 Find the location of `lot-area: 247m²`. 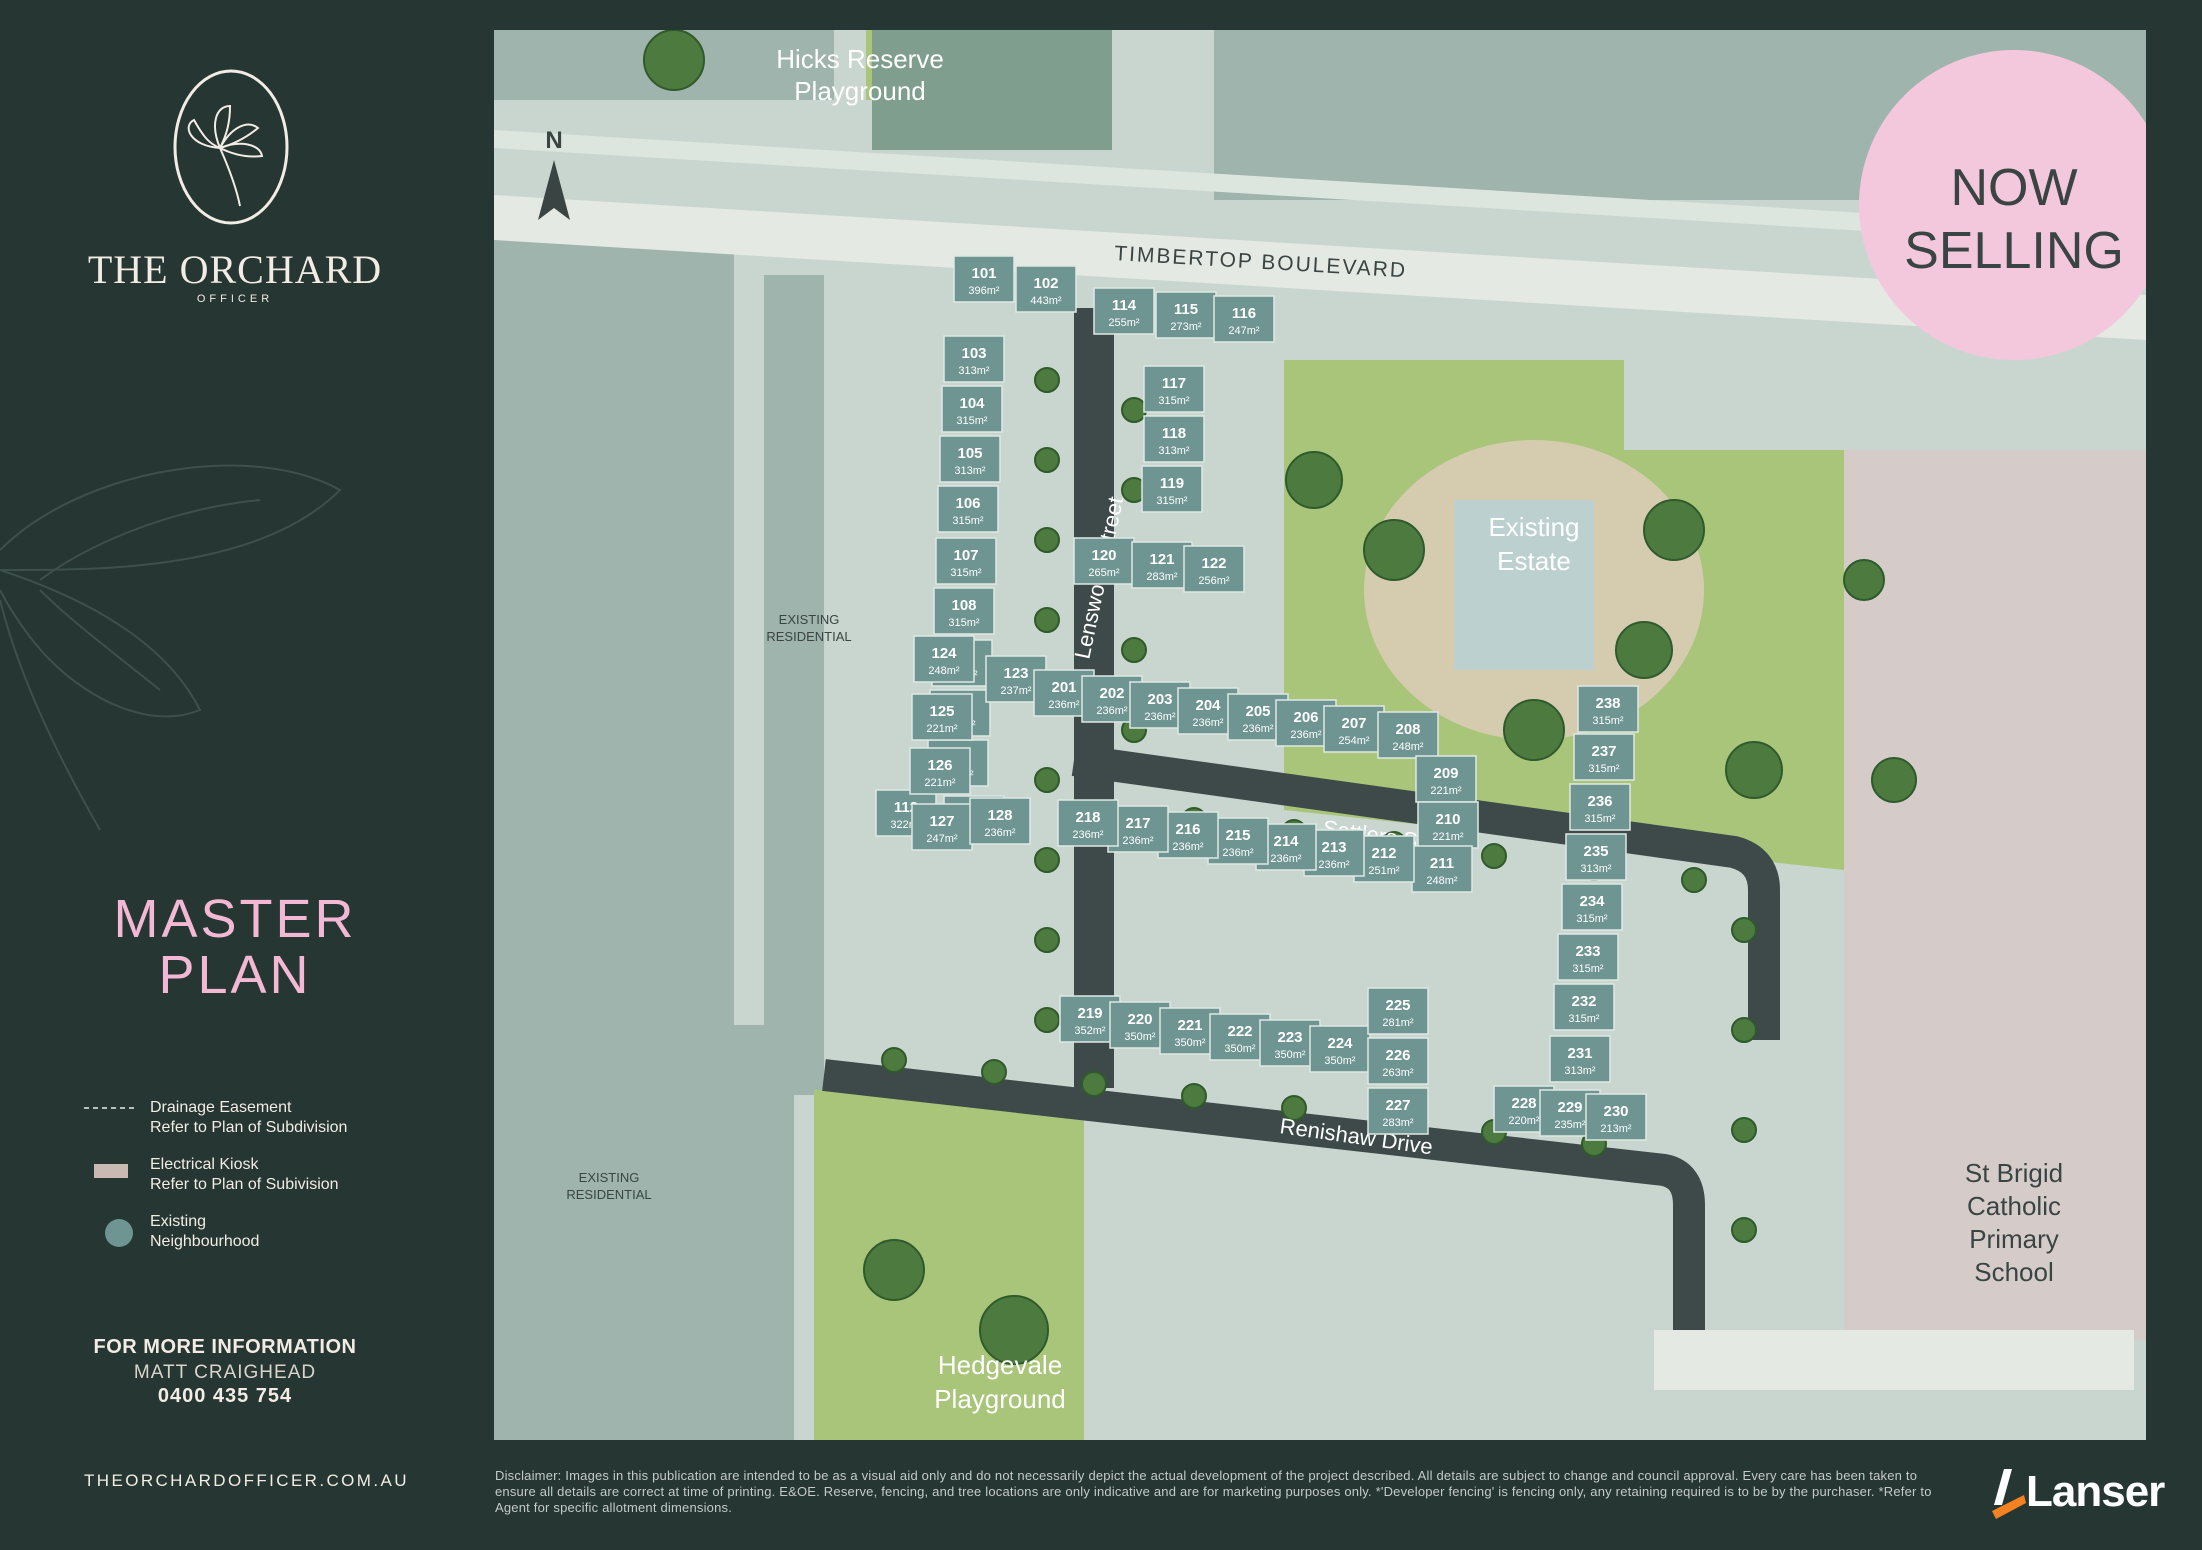

lot-area: 247m² is located at coordinates (942, 839).